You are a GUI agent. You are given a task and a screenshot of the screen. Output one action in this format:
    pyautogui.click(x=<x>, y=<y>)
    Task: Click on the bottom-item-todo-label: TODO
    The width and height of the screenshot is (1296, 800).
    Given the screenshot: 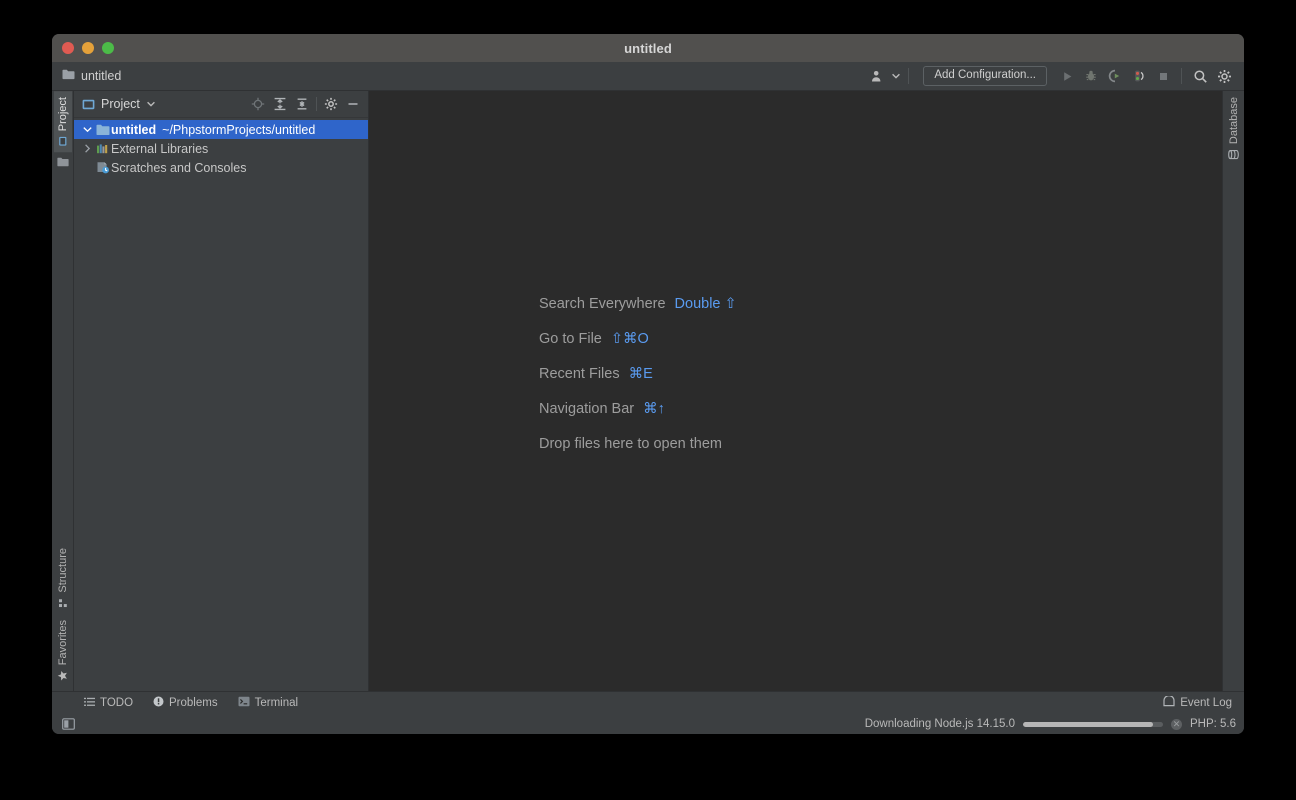 What is the action you would take?
    pyautogui.click(x=117, y=703)
    